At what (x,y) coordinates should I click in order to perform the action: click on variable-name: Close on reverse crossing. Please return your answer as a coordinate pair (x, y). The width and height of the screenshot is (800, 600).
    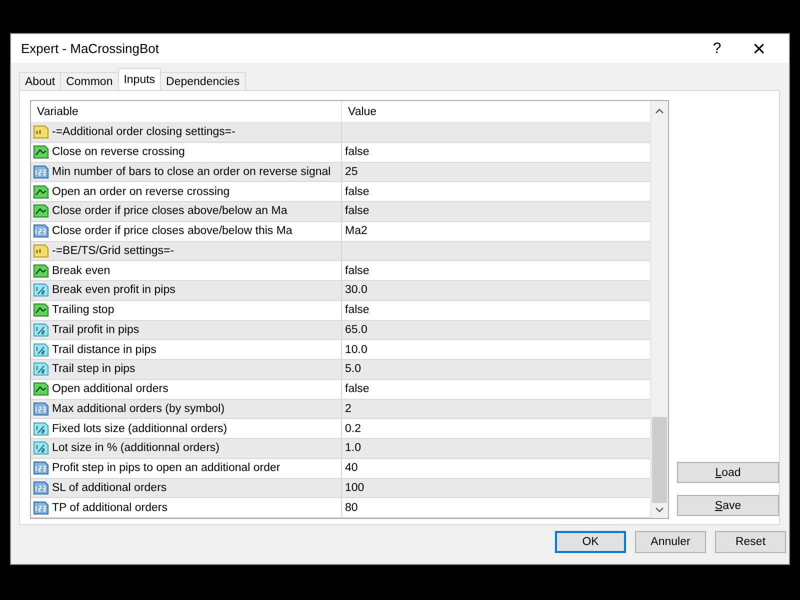
    Looking at the image, I should click on (118, 152).